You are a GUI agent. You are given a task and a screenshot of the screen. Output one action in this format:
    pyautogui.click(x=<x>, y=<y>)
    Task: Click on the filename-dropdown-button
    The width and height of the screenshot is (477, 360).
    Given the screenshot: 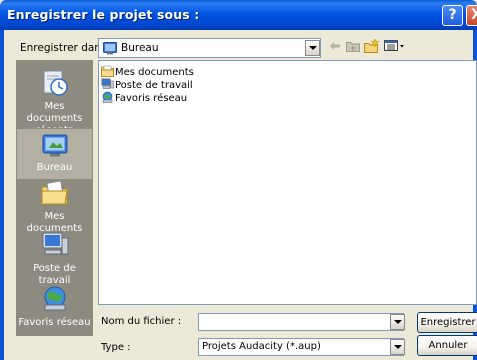 What is the action you would take?
    pyautogui.click(x=397, y=322)
    